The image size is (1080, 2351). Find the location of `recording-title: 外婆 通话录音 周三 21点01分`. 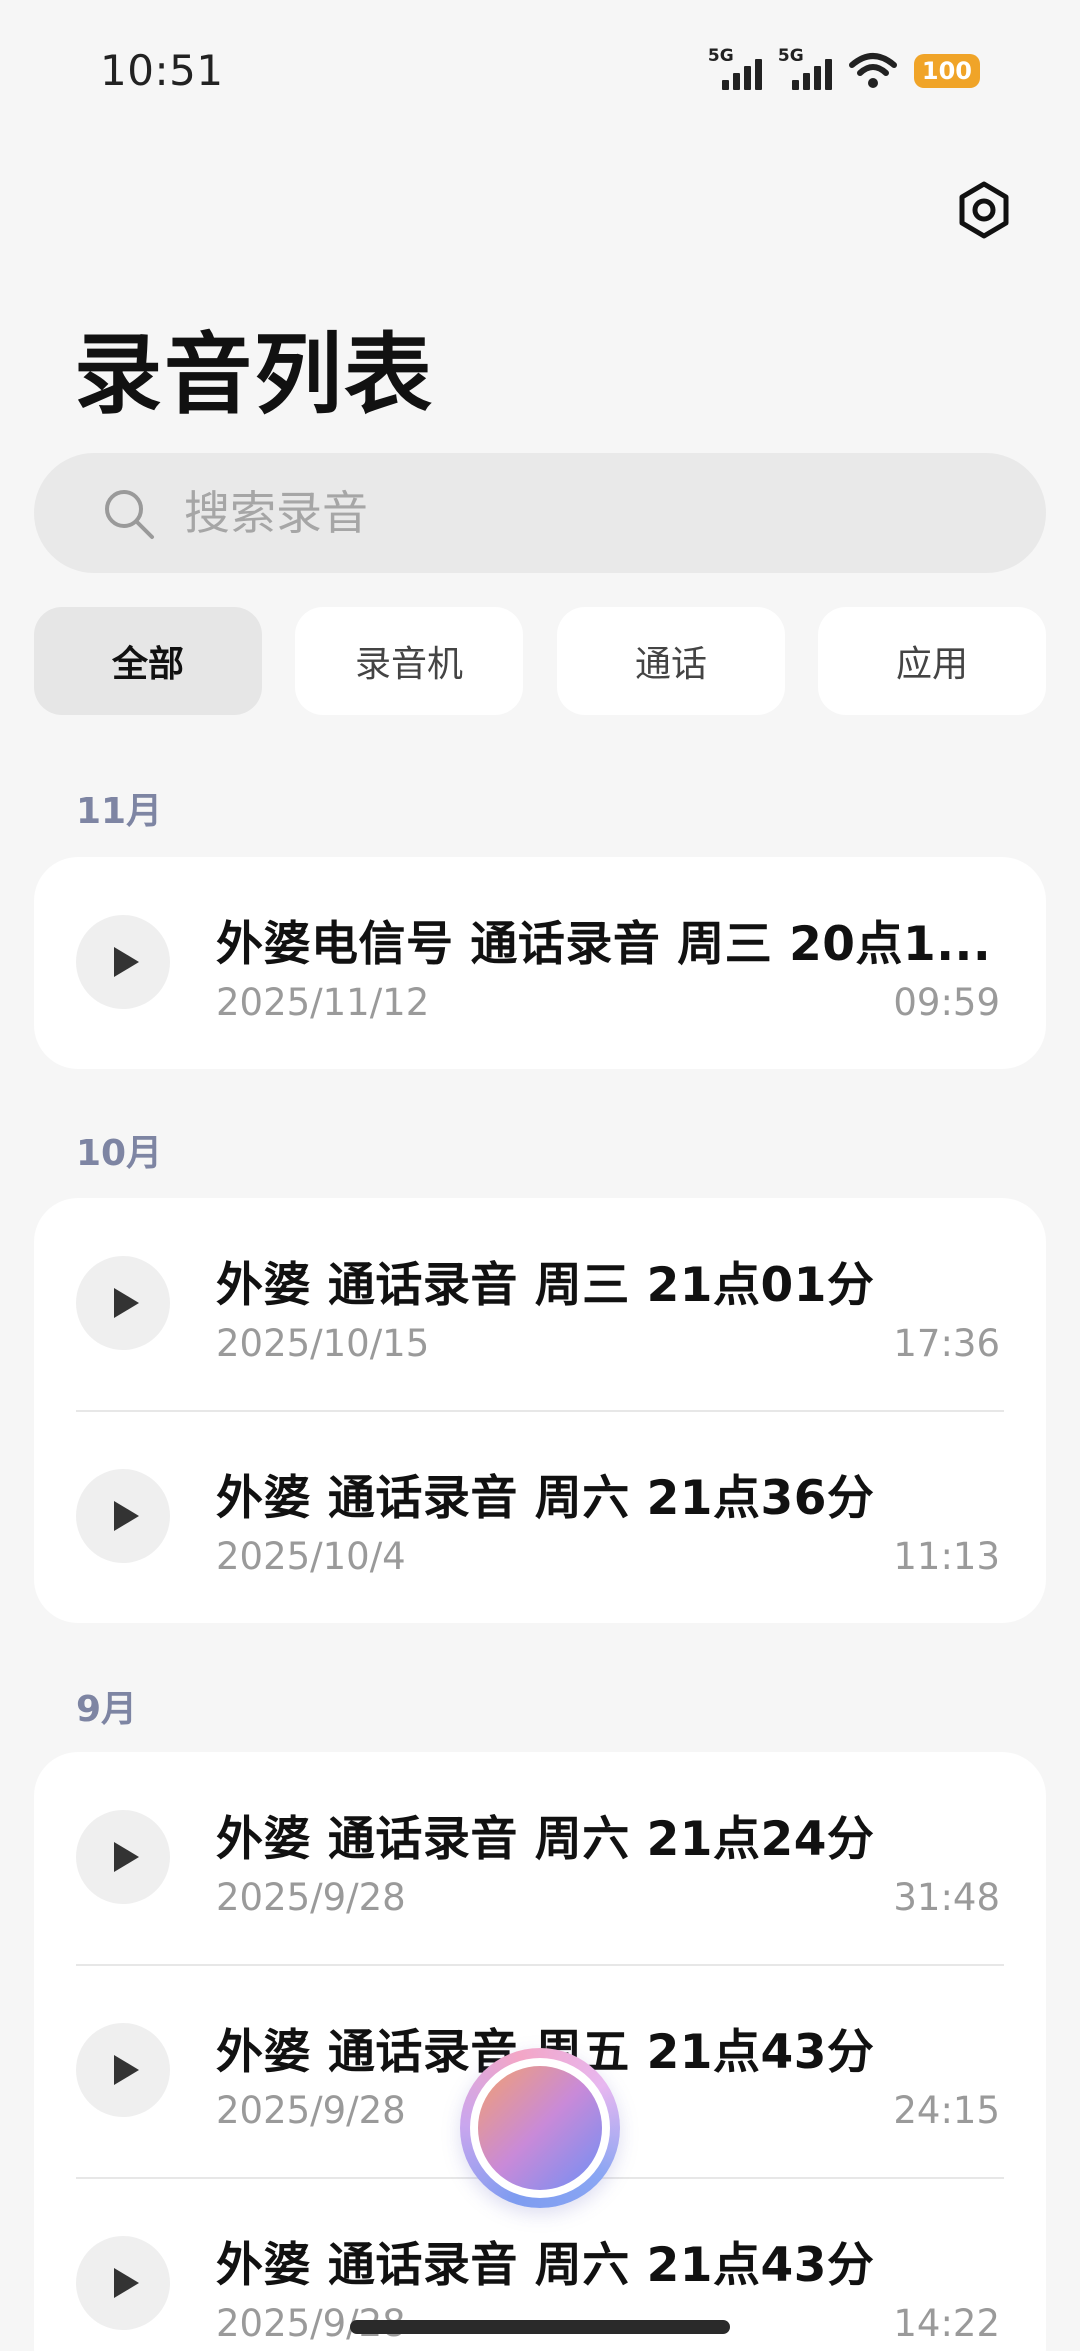

recording-title: 外婆 通话录音 周三 21点01分 is located at coordinates (545, 1285).